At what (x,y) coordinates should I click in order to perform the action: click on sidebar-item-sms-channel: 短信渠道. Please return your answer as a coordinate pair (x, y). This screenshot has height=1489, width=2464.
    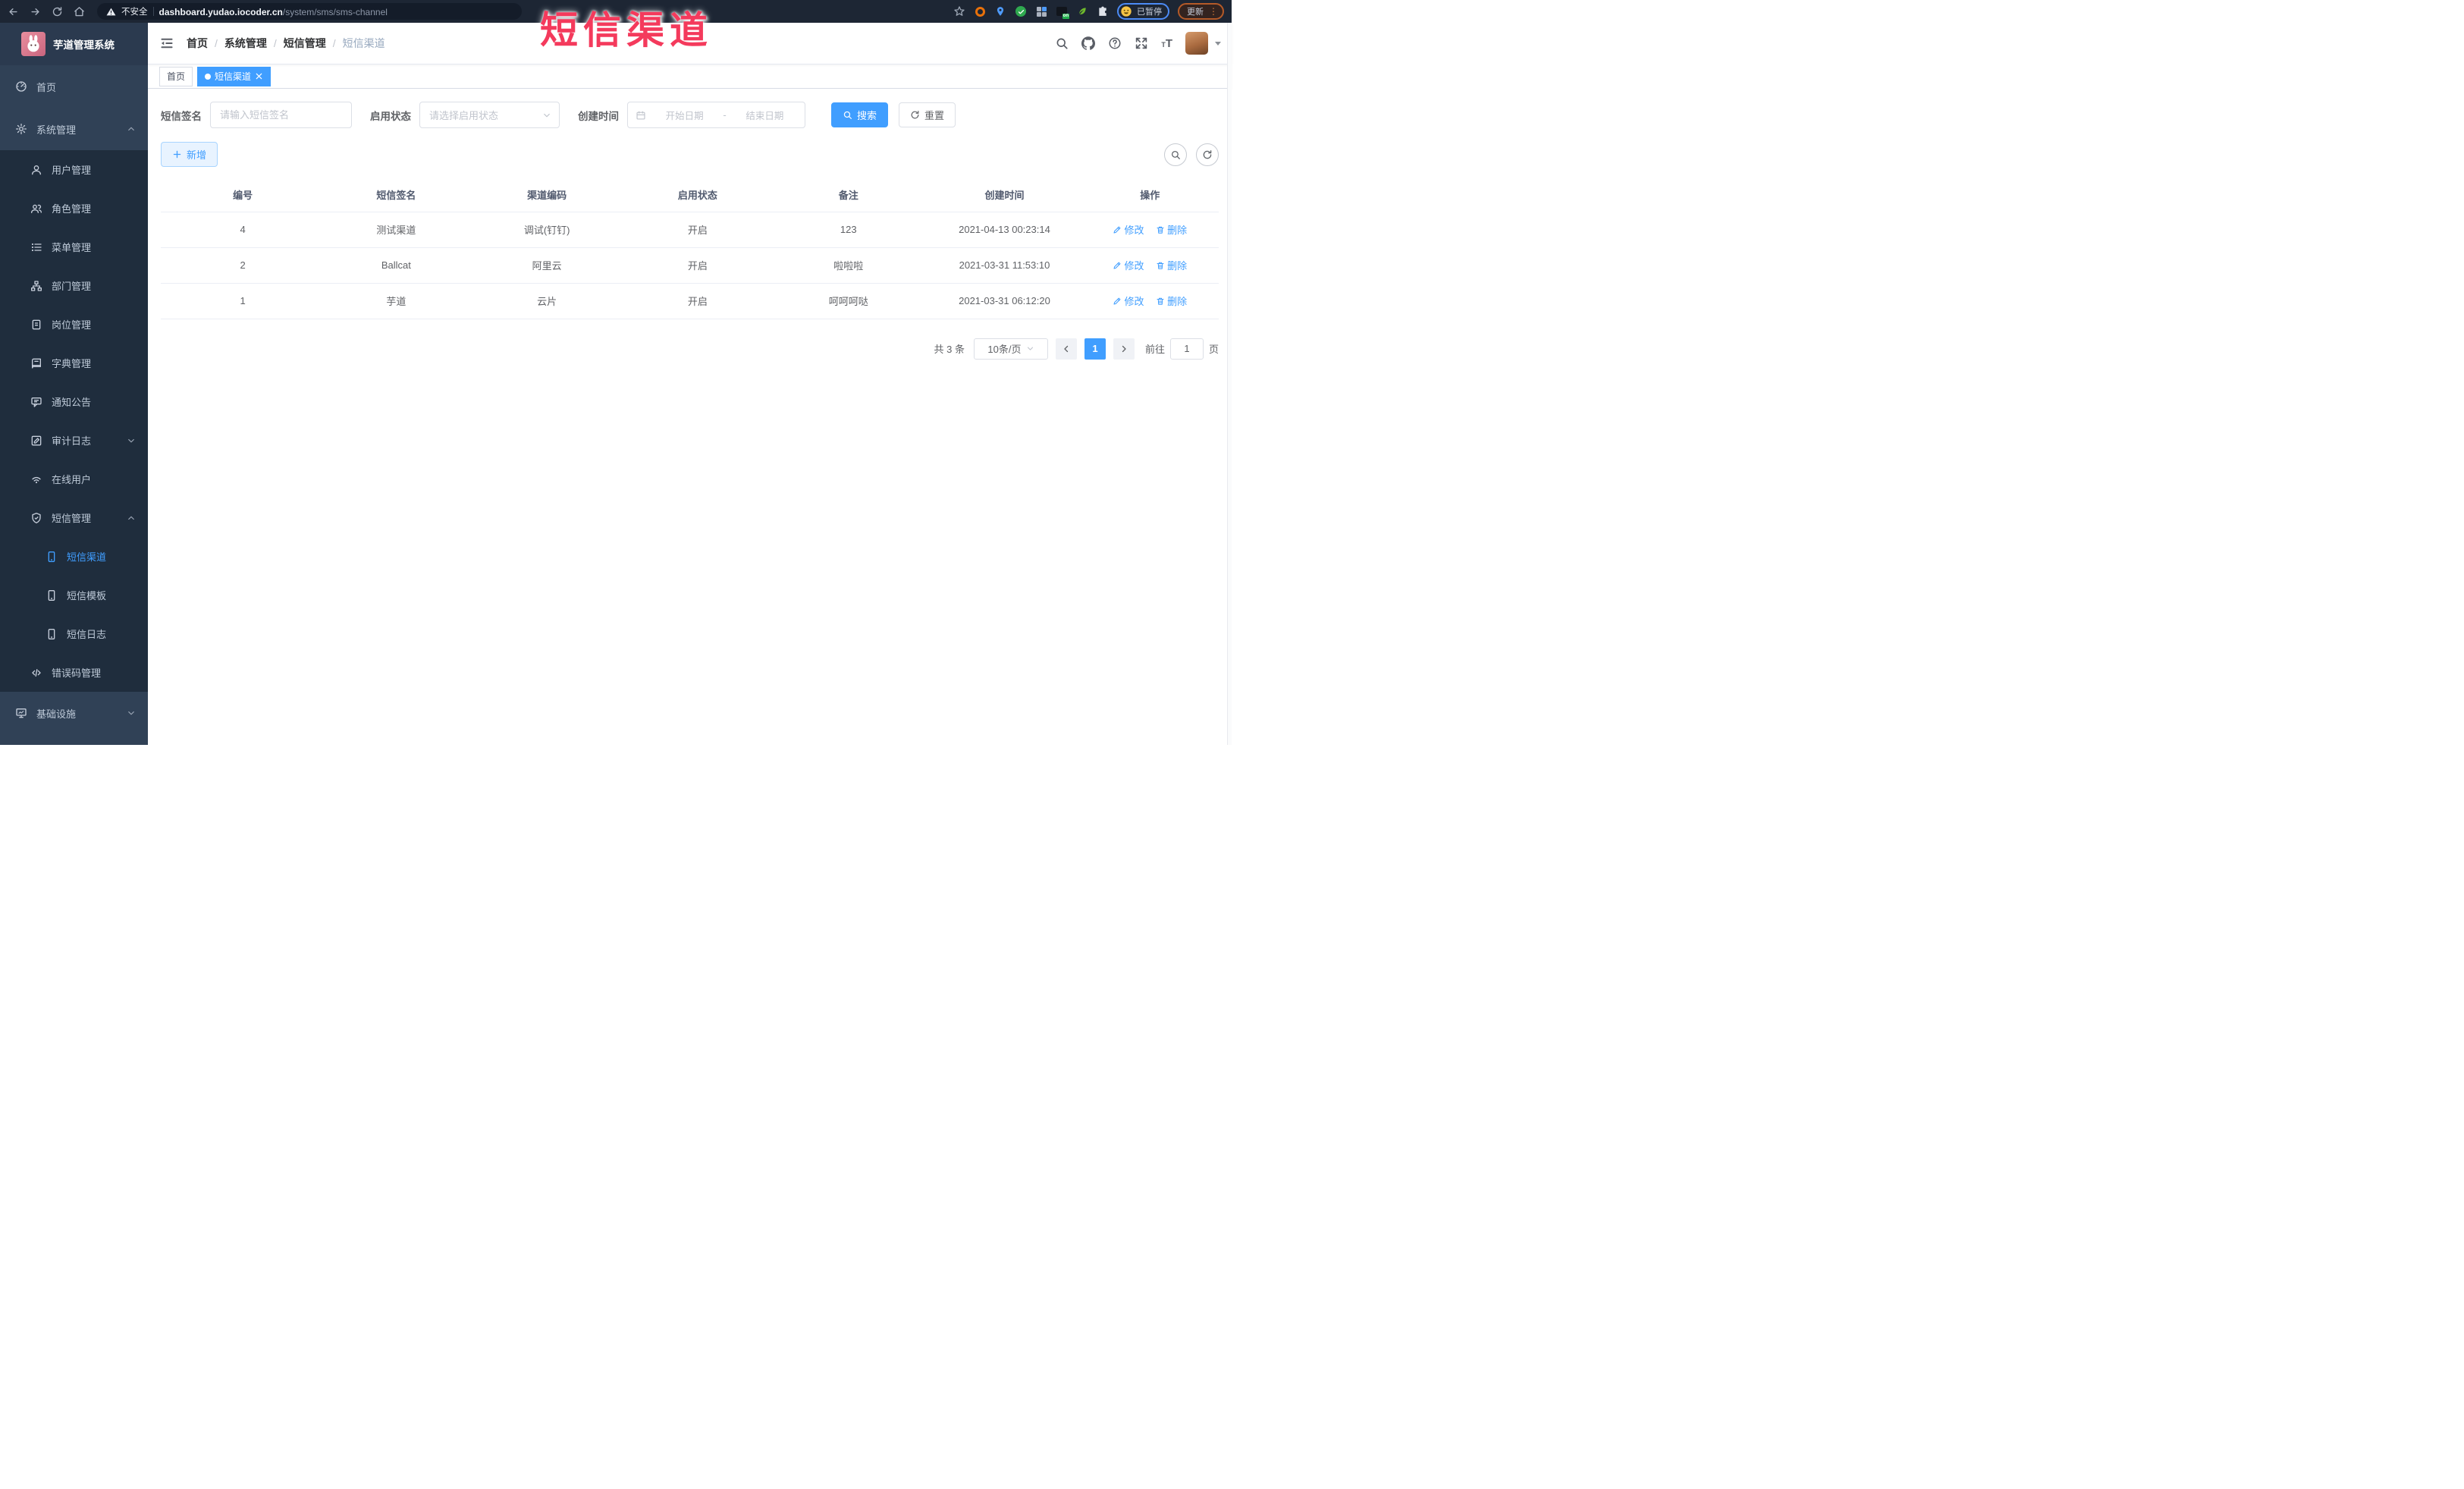
    Looking at the image, I should click on (74, 556).